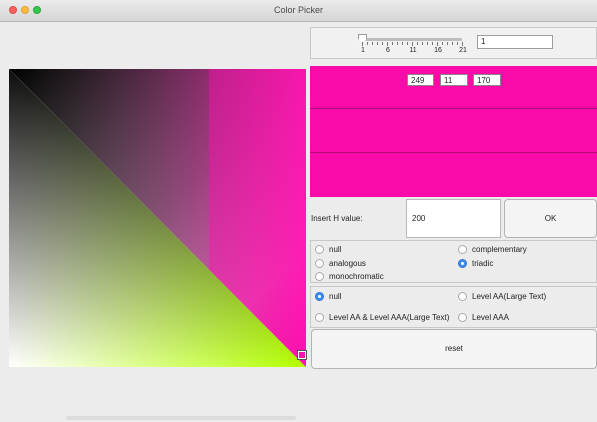 This screenshot has width=597, height=422. Describe the element at coordinates (181, 418) in the screenshot. I see `horizontal-scrollbar` at that location.